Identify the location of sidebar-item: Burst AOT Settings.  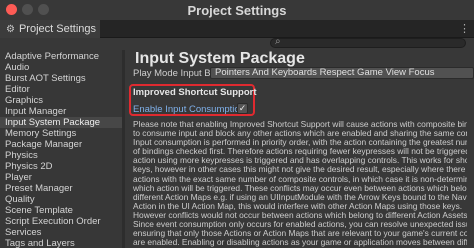
(61, 78).